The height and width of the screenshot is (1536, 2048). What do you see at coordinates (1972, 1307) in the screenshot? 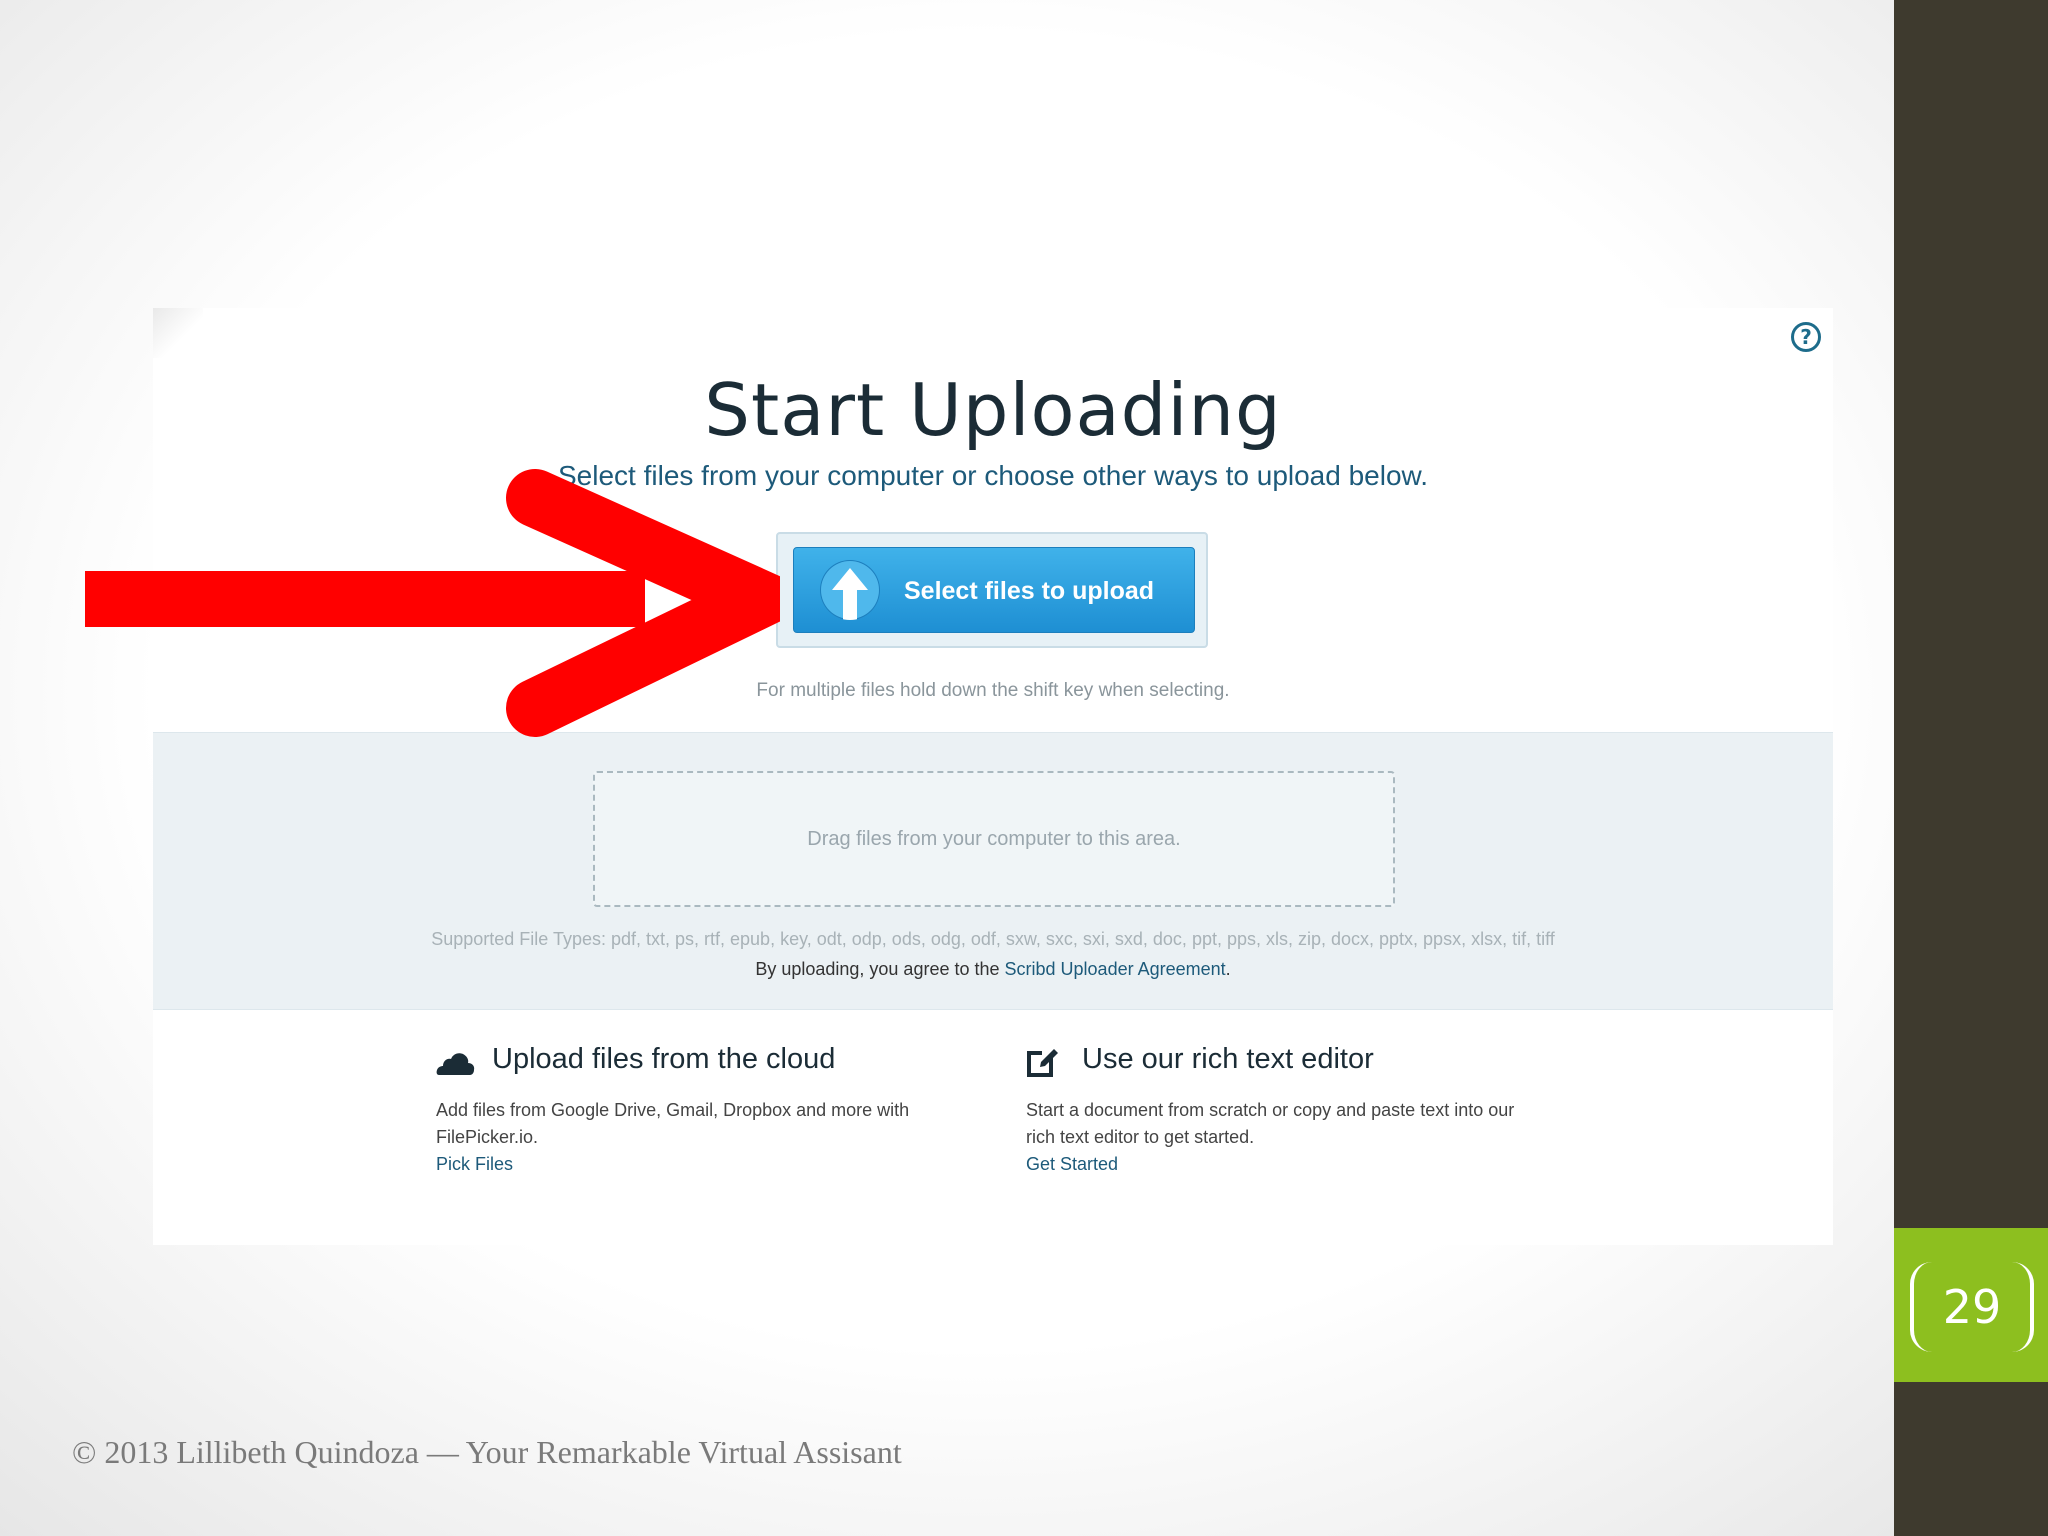
I see `page-number: 29` at bounding box center [1972, 1307].